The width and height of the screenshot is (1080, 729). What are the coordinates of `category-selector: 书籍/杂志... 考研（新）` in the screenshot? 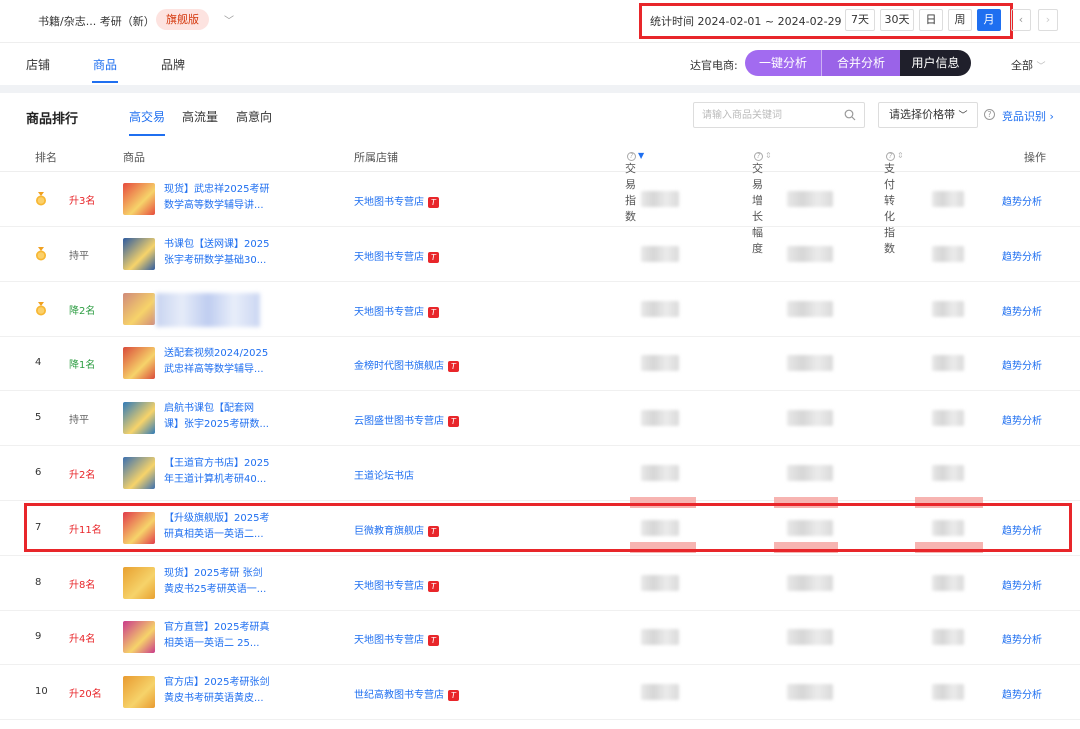 It's located at (96, 21).